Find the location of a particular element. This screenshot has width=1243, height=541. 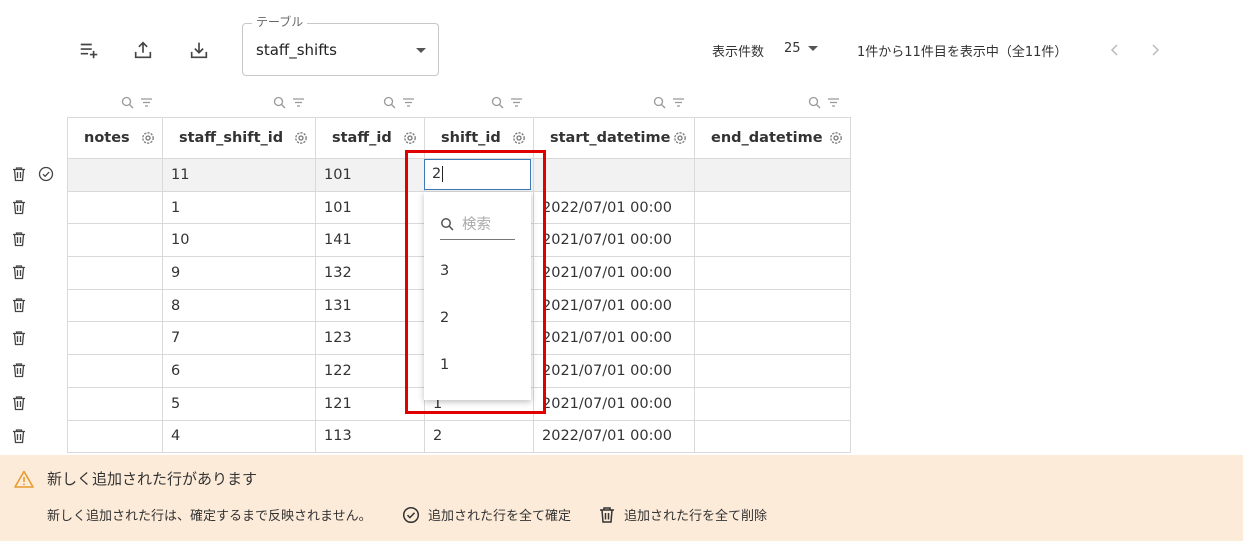

download-button is located at coordinates (199, 50).